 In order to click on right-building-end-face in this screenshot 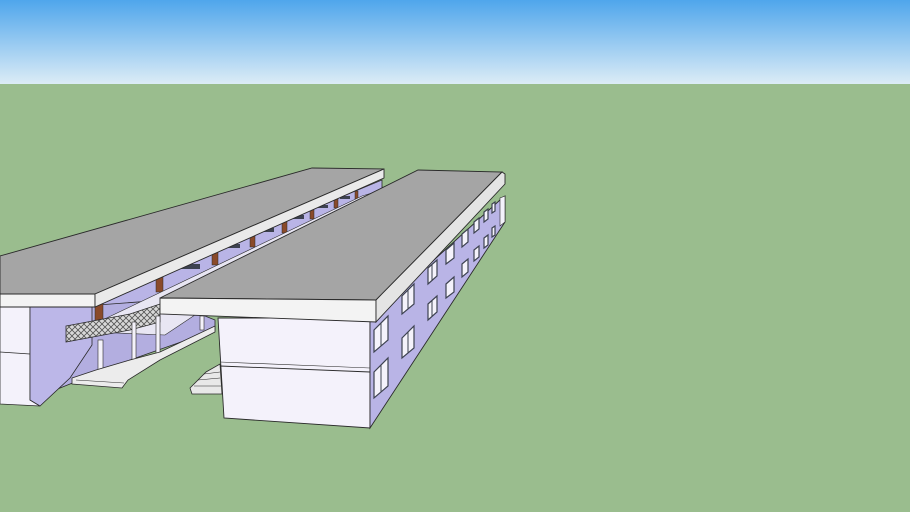, I will do `click(502, 211)`.